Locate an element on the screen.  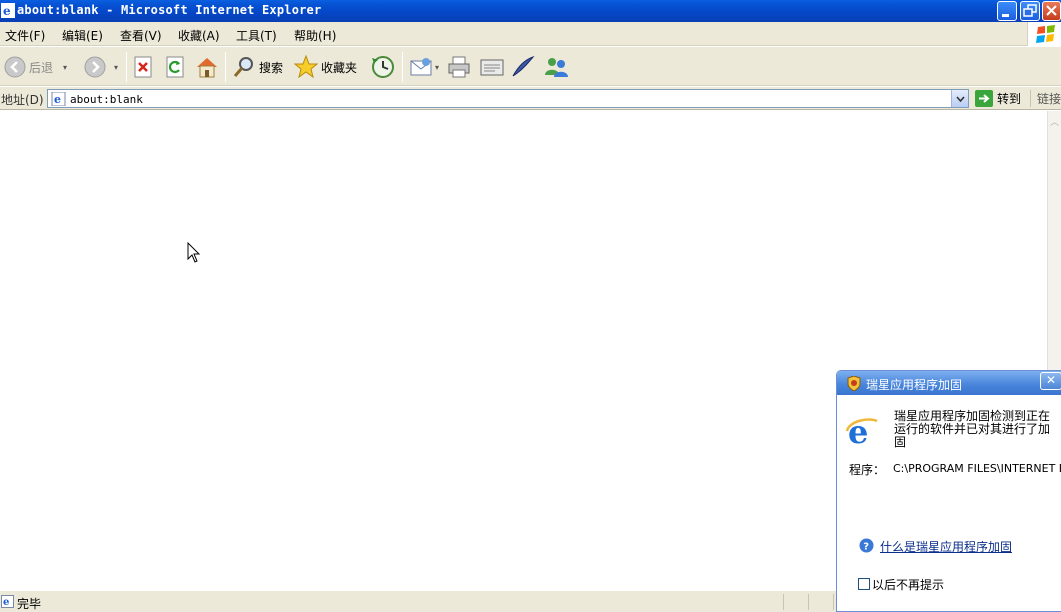
mouse-pointer-icon is located at coordinates (194, 252).